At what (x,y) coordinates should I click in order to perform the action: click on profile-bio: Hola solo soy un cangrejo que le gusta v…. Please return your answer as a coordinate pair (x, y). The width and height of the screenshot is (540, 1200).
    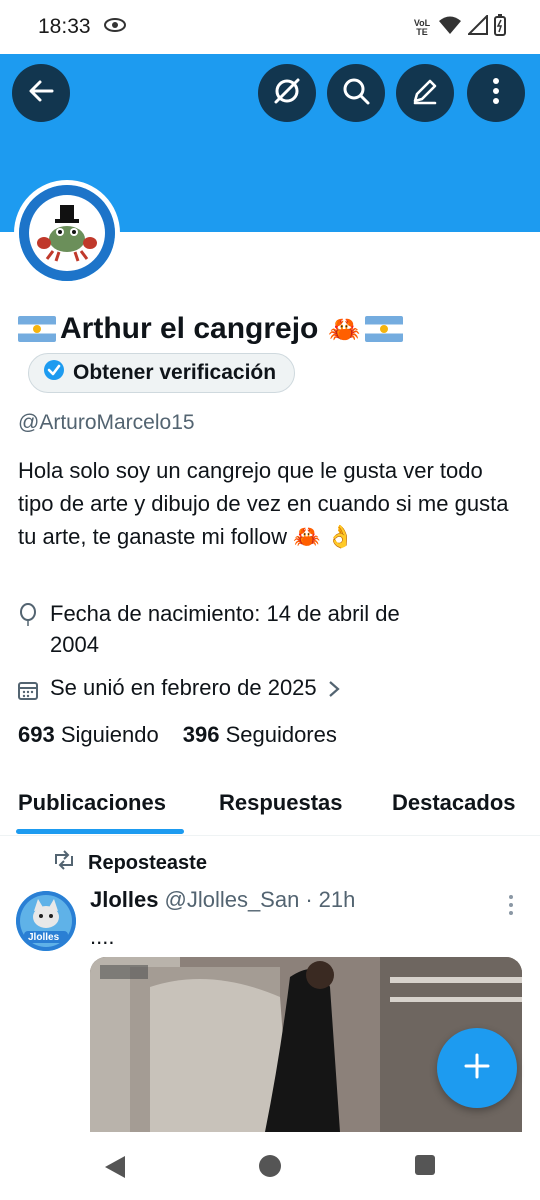
    Looking at the image, I should click on (263, 503).